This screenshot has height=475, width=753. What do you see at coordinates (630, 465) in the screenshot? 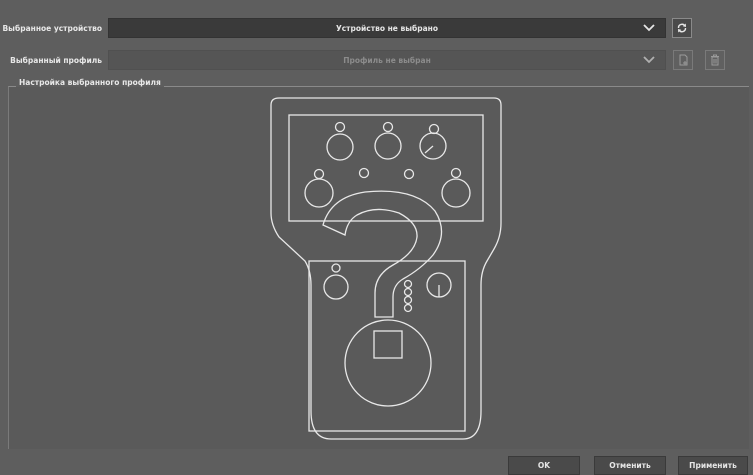
I see `cancel-button: Отменить` at bounding box center [630, 465].